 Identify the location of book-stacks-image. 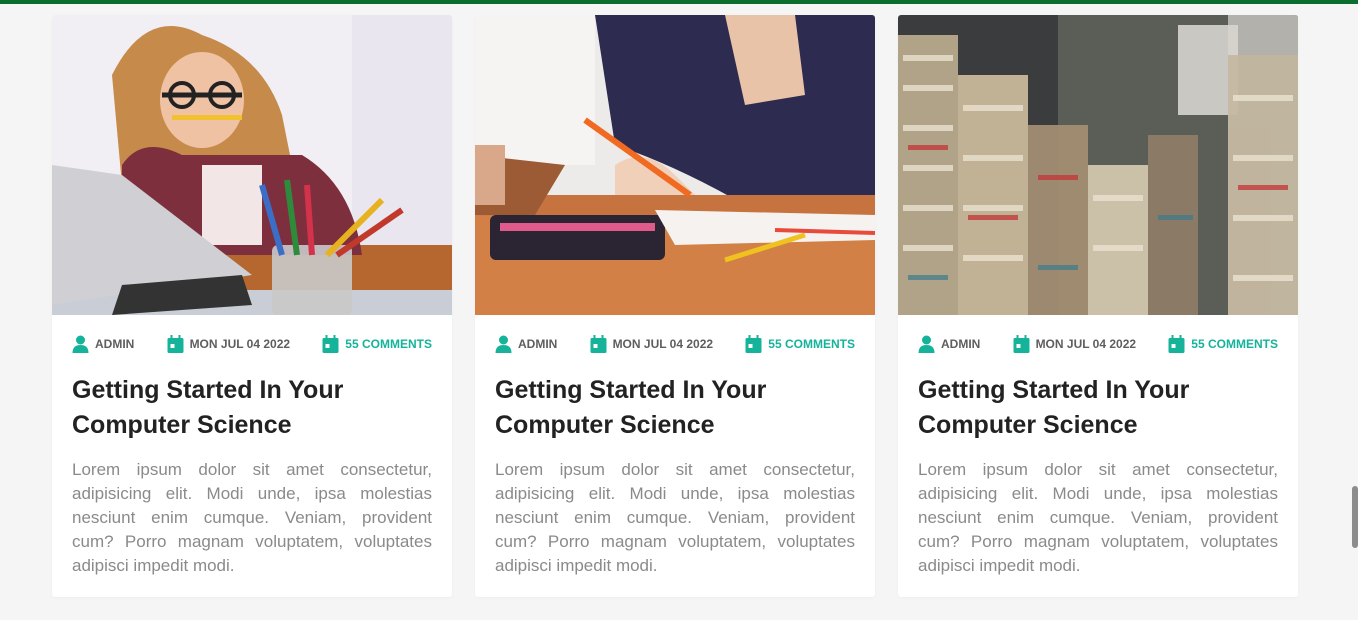
(1098, 165).